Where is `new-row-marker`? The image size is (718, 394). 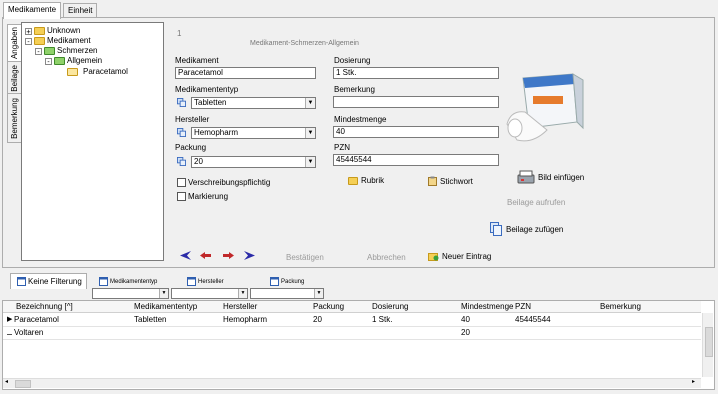
new-row-marker is located at coordinates (9, 334).